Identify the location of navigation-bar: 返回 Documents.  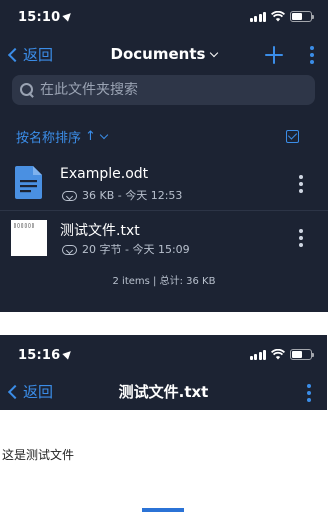
(164, 55).